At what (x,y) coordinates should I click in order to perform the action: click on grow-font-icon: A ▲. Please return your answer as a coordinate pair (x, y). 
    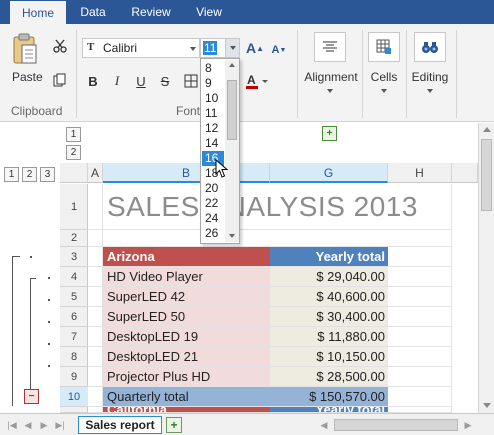
    Looking at the image, I should click on (255, 48).